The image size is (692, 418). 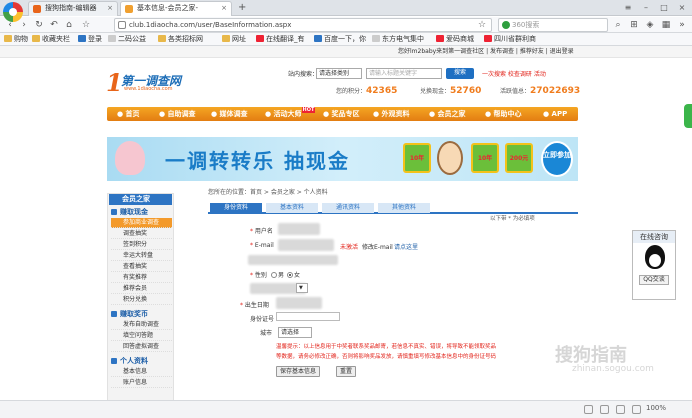 I want to click on sidebar-item-account-info: 账户信息, so click(x=141, y=383).